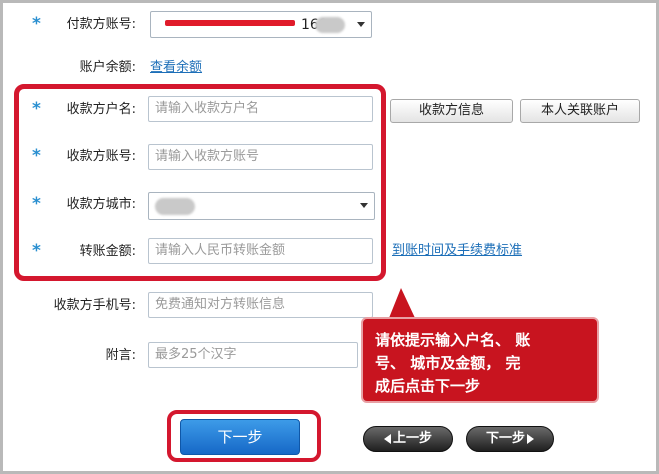 The width and height of the screenshot is (659, 474). Describe the element at coordinates (530, 438) in the screenshot. I see `arrow-right-icon` at that location.